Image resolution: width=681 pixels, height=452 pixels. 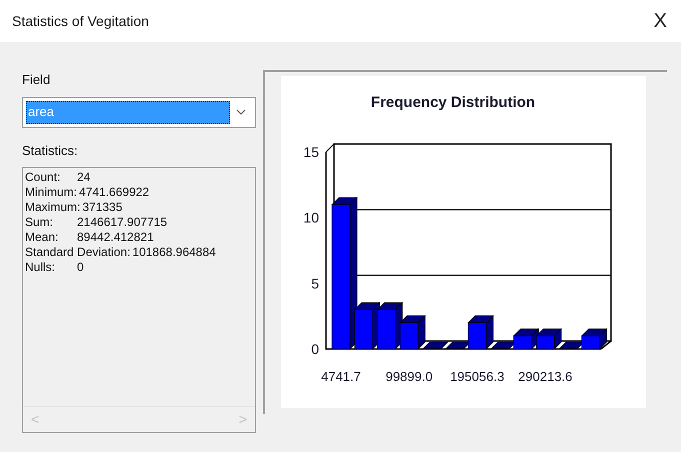 I want to click on statistic-name: Count:, so click(x=43, y=177).